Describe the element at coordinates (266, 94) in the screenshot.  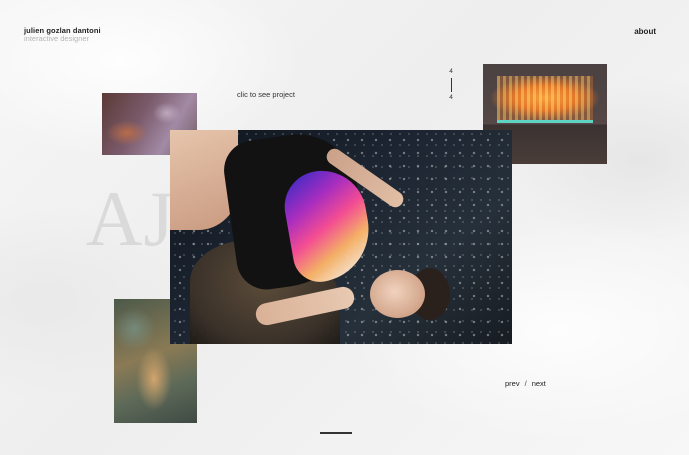
I see `see-project-link: clic to see project` at that location.